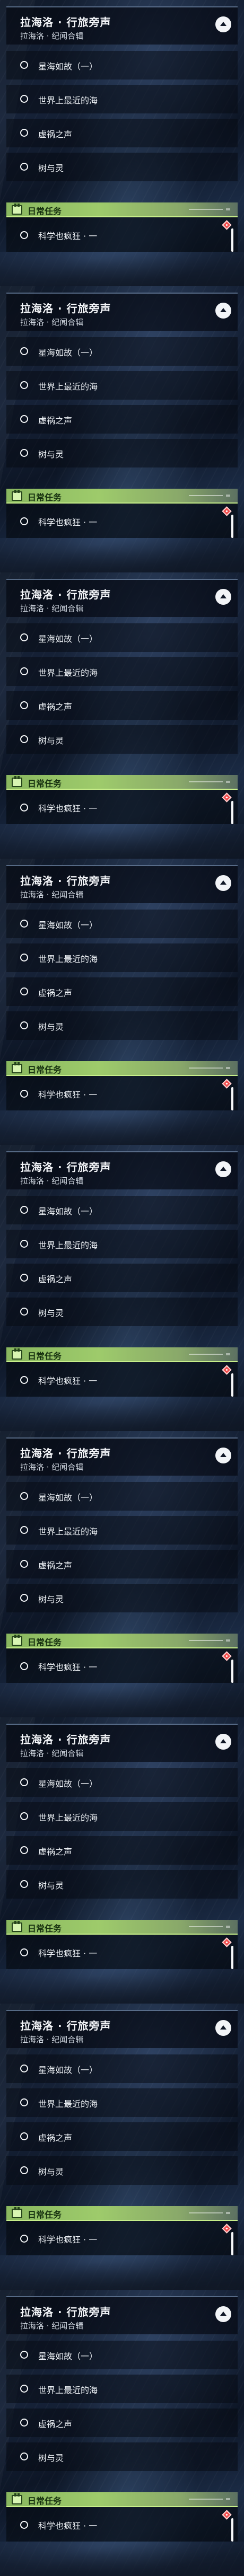 The image size is (244, 2576). What do you see at coordinates (68, 673) in the screenshot?
I see `objective-label: 世界上最近的海` at bounding box center [68, 673].